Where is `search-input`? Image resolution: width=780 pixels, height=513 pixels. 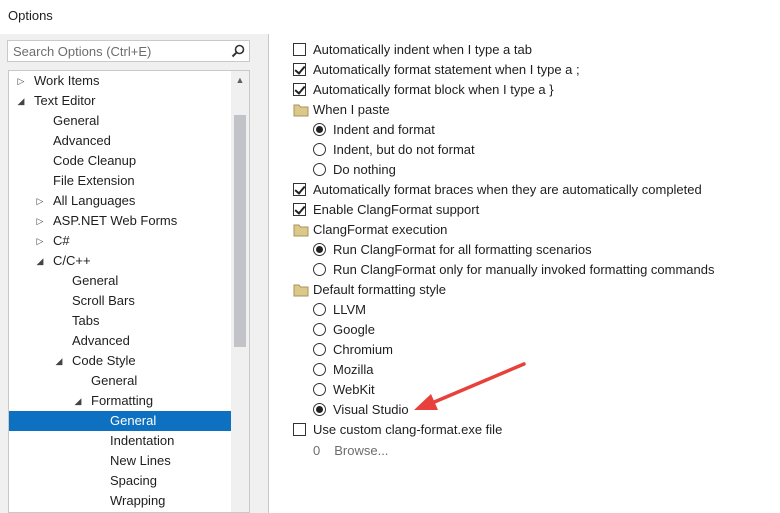 search-input is located at coordinates (120, 51).